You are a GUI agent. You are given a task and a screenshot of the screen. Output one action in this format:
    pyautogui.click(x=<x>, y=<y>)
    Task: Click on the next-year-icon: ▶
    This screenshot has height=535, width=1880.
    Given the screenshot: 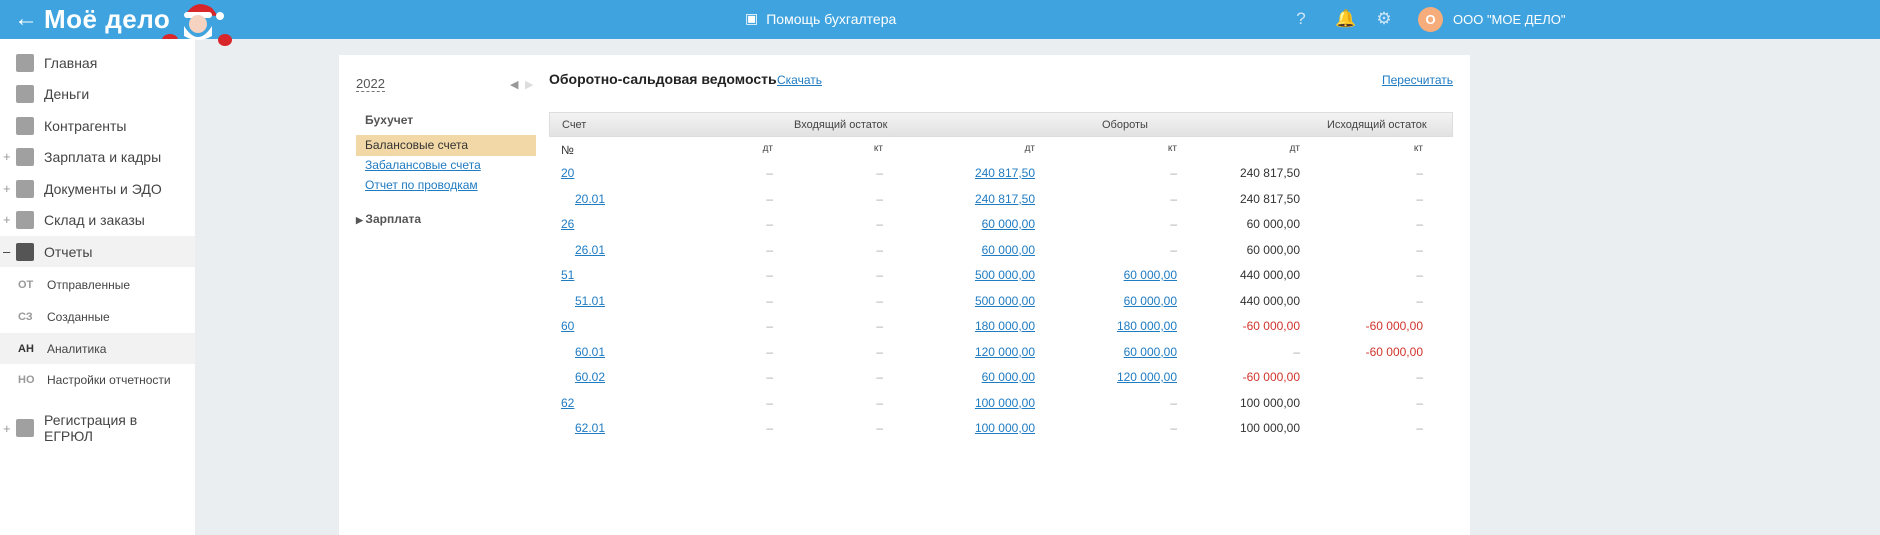 What is the action you would take?
    pyautogui.click(x=529, y=84)
    